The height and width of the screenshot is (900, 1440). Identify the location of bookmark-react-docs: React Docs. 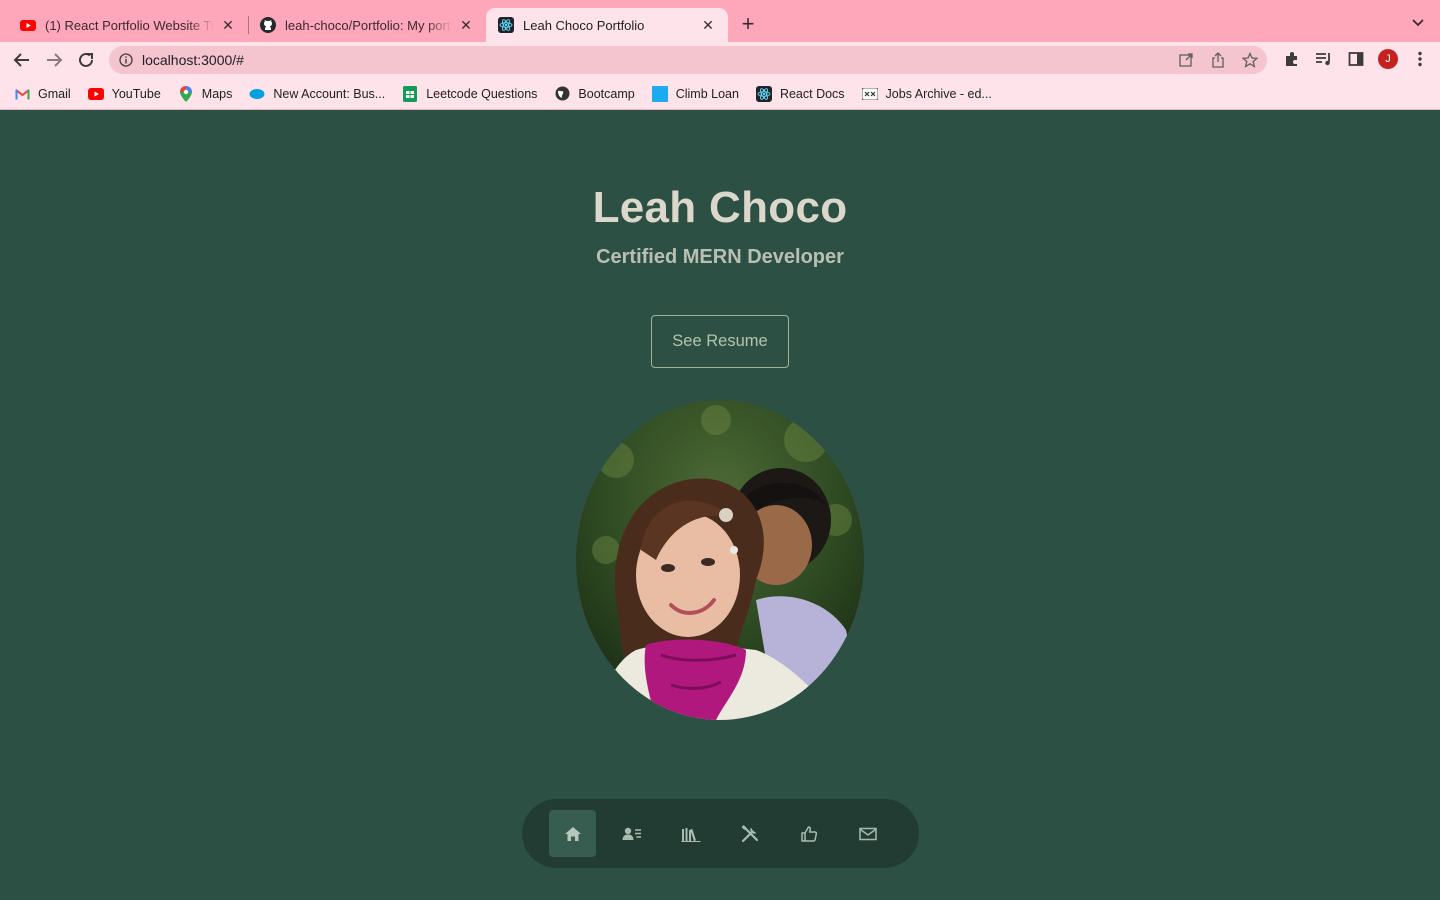
(800, 93).